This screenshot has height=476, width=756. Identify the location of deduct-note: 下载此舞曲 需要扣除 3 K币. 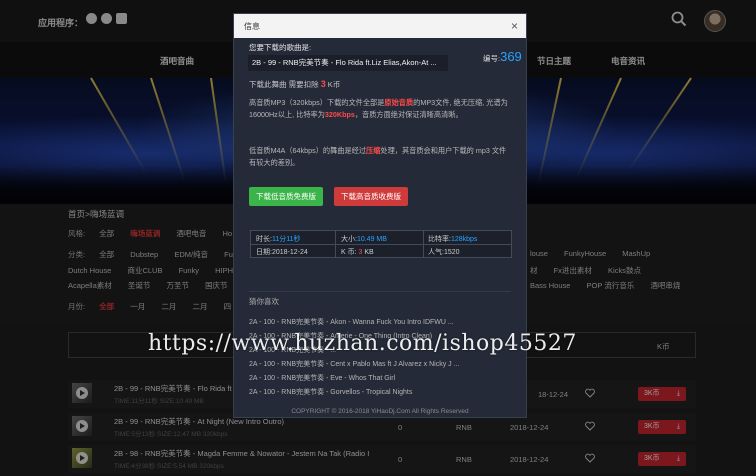
(294, 84).